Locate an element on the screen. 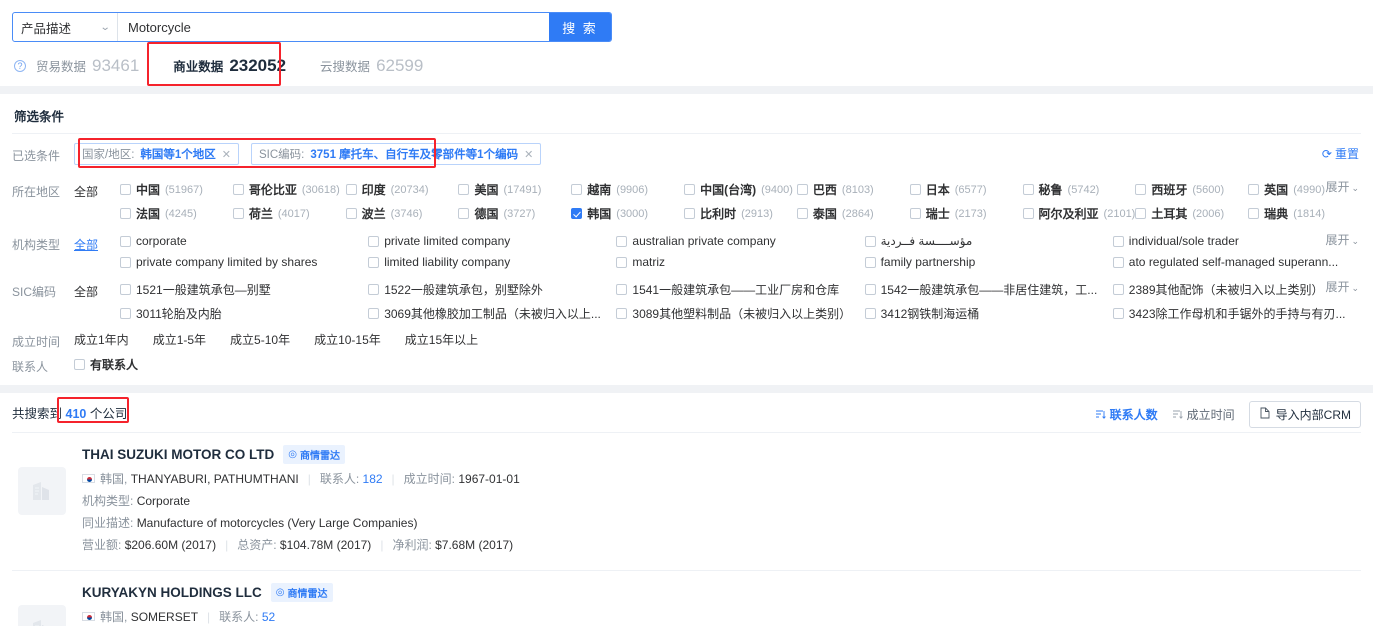 The height and width of the screenshot is (626, 1373). checkbox-item: private limited company is located at coordinates (492, 241).